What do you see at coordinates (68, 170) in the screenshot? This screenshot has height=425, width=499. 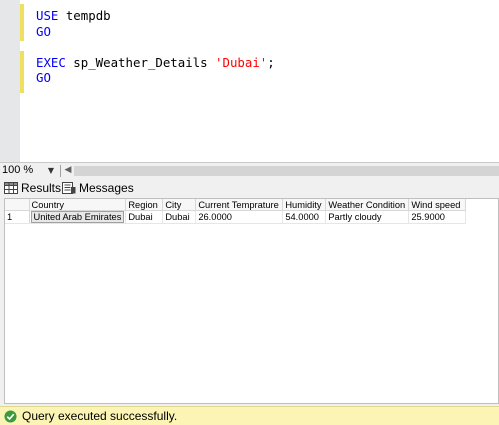 I see `scroll-left-icon: ◀` at bounding box center [68, 170].